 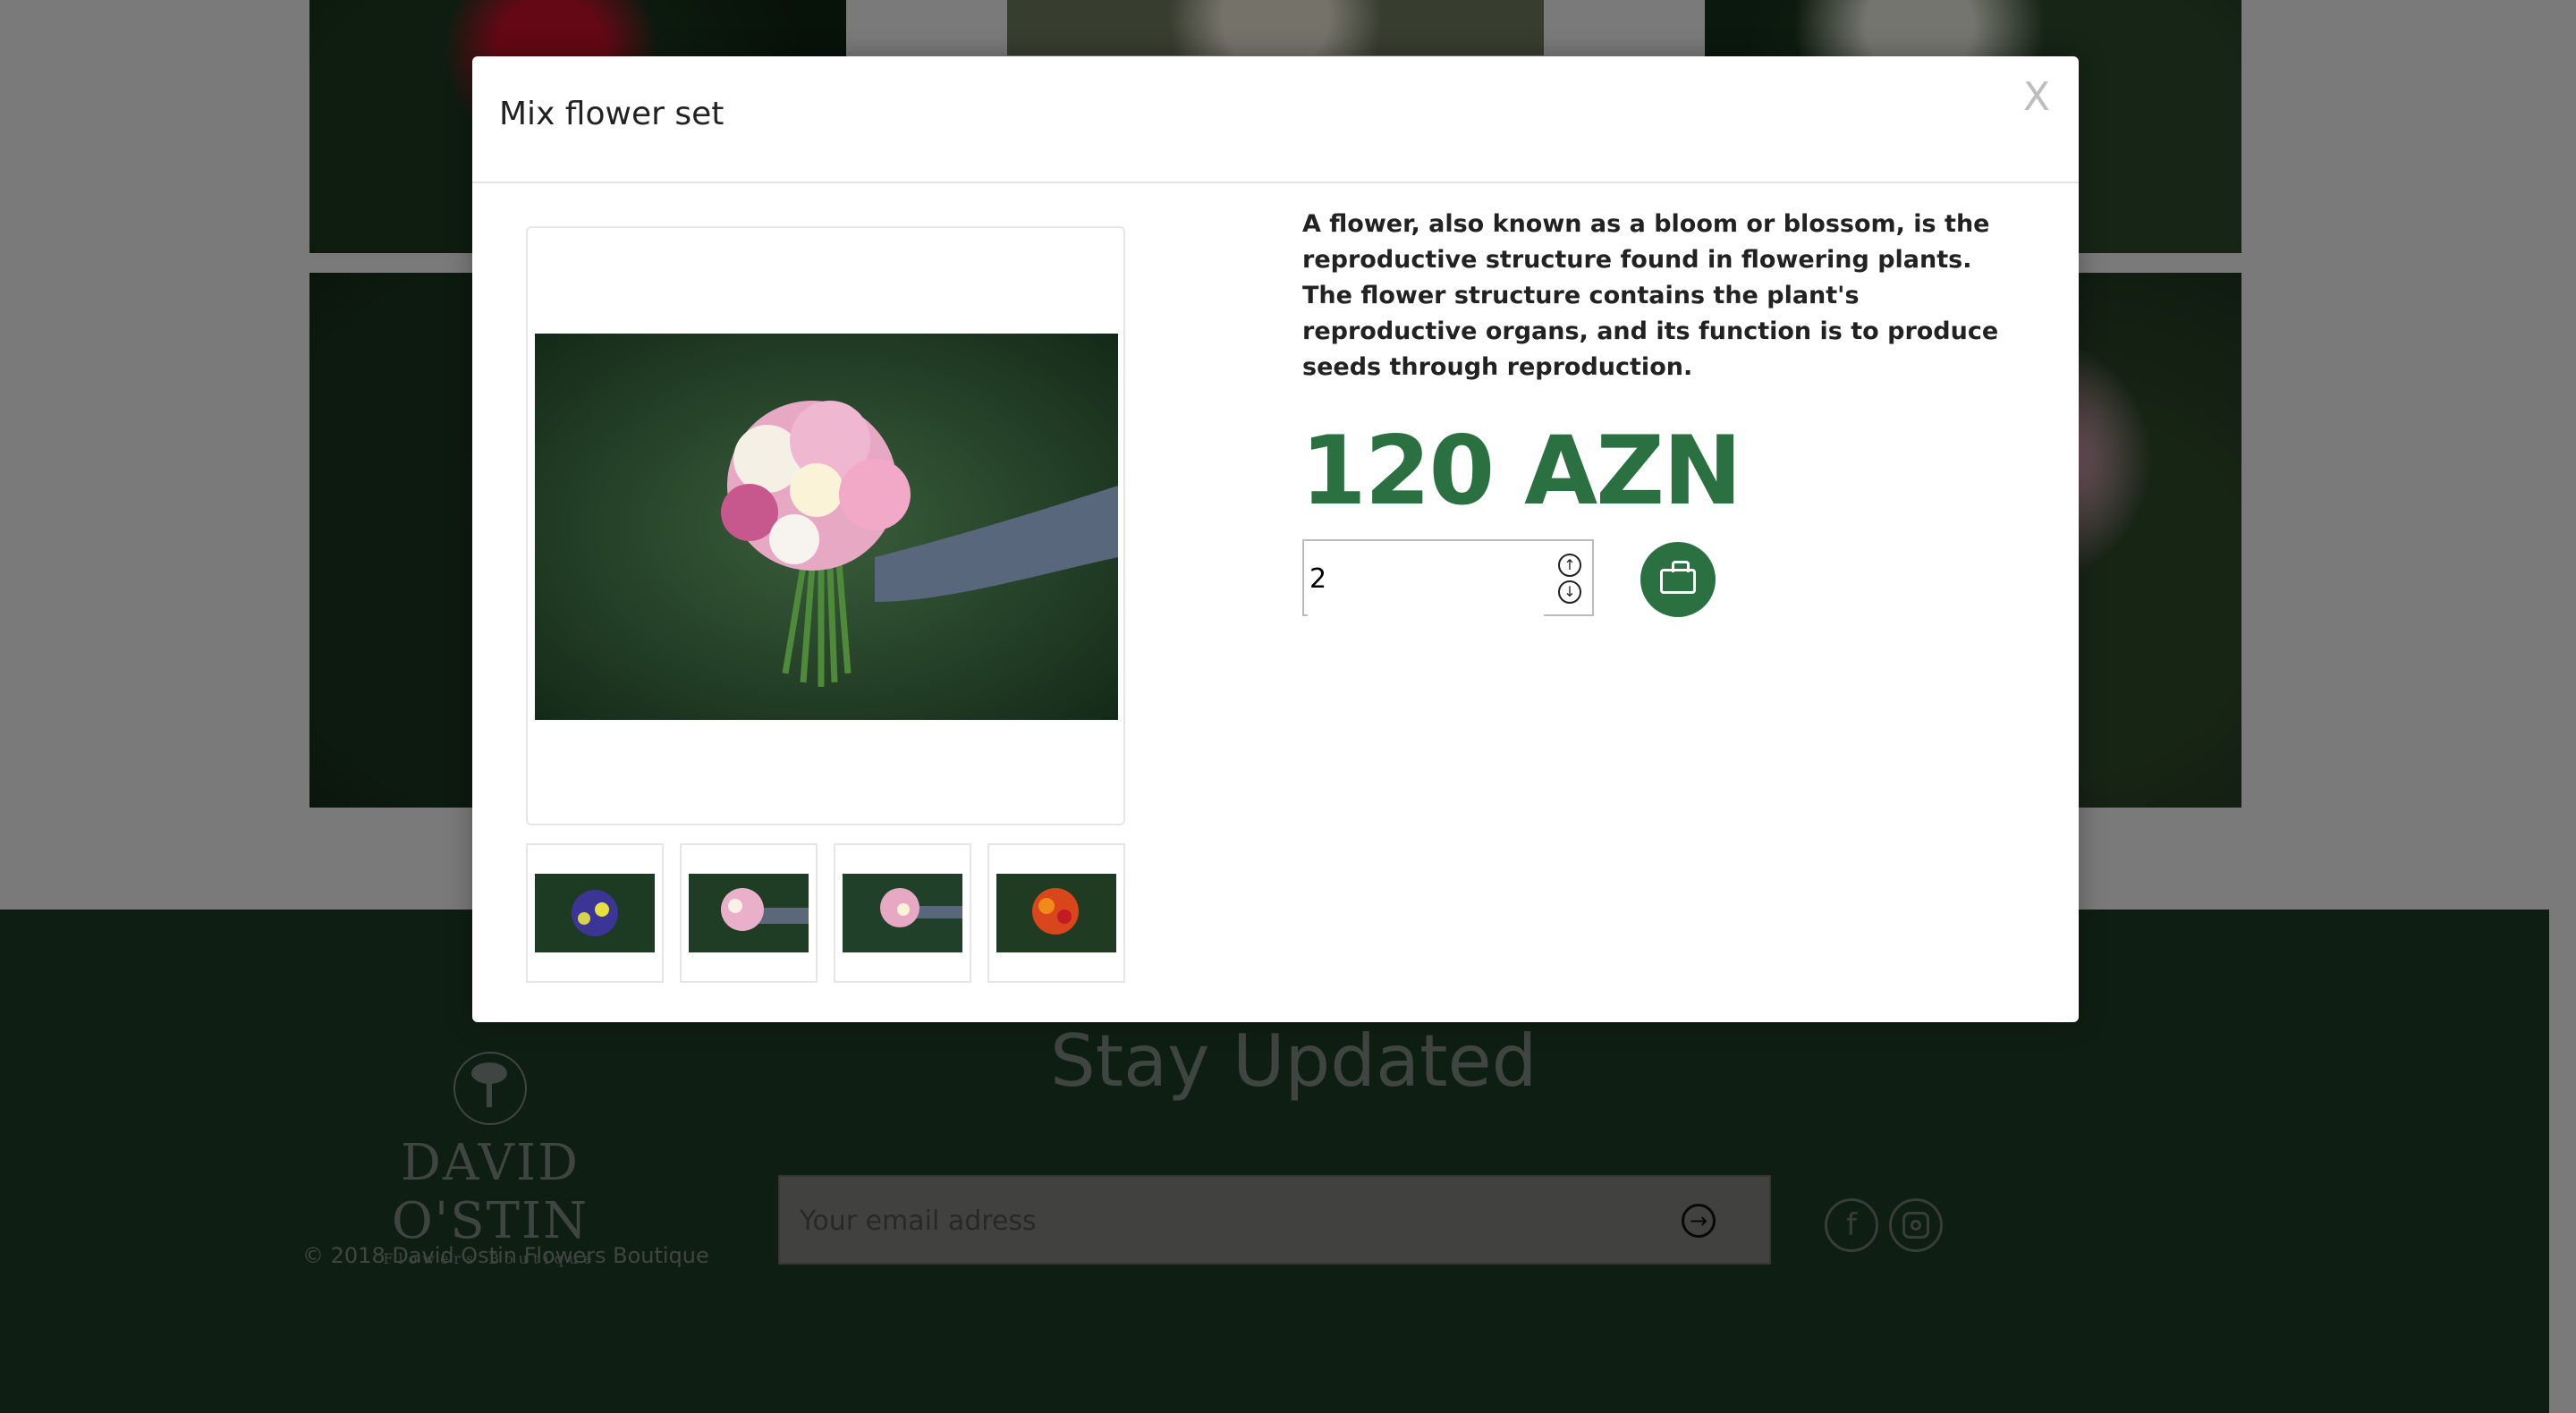 I want to click on increment-arrow-icon: ↑, so click(x=1569, y=565).